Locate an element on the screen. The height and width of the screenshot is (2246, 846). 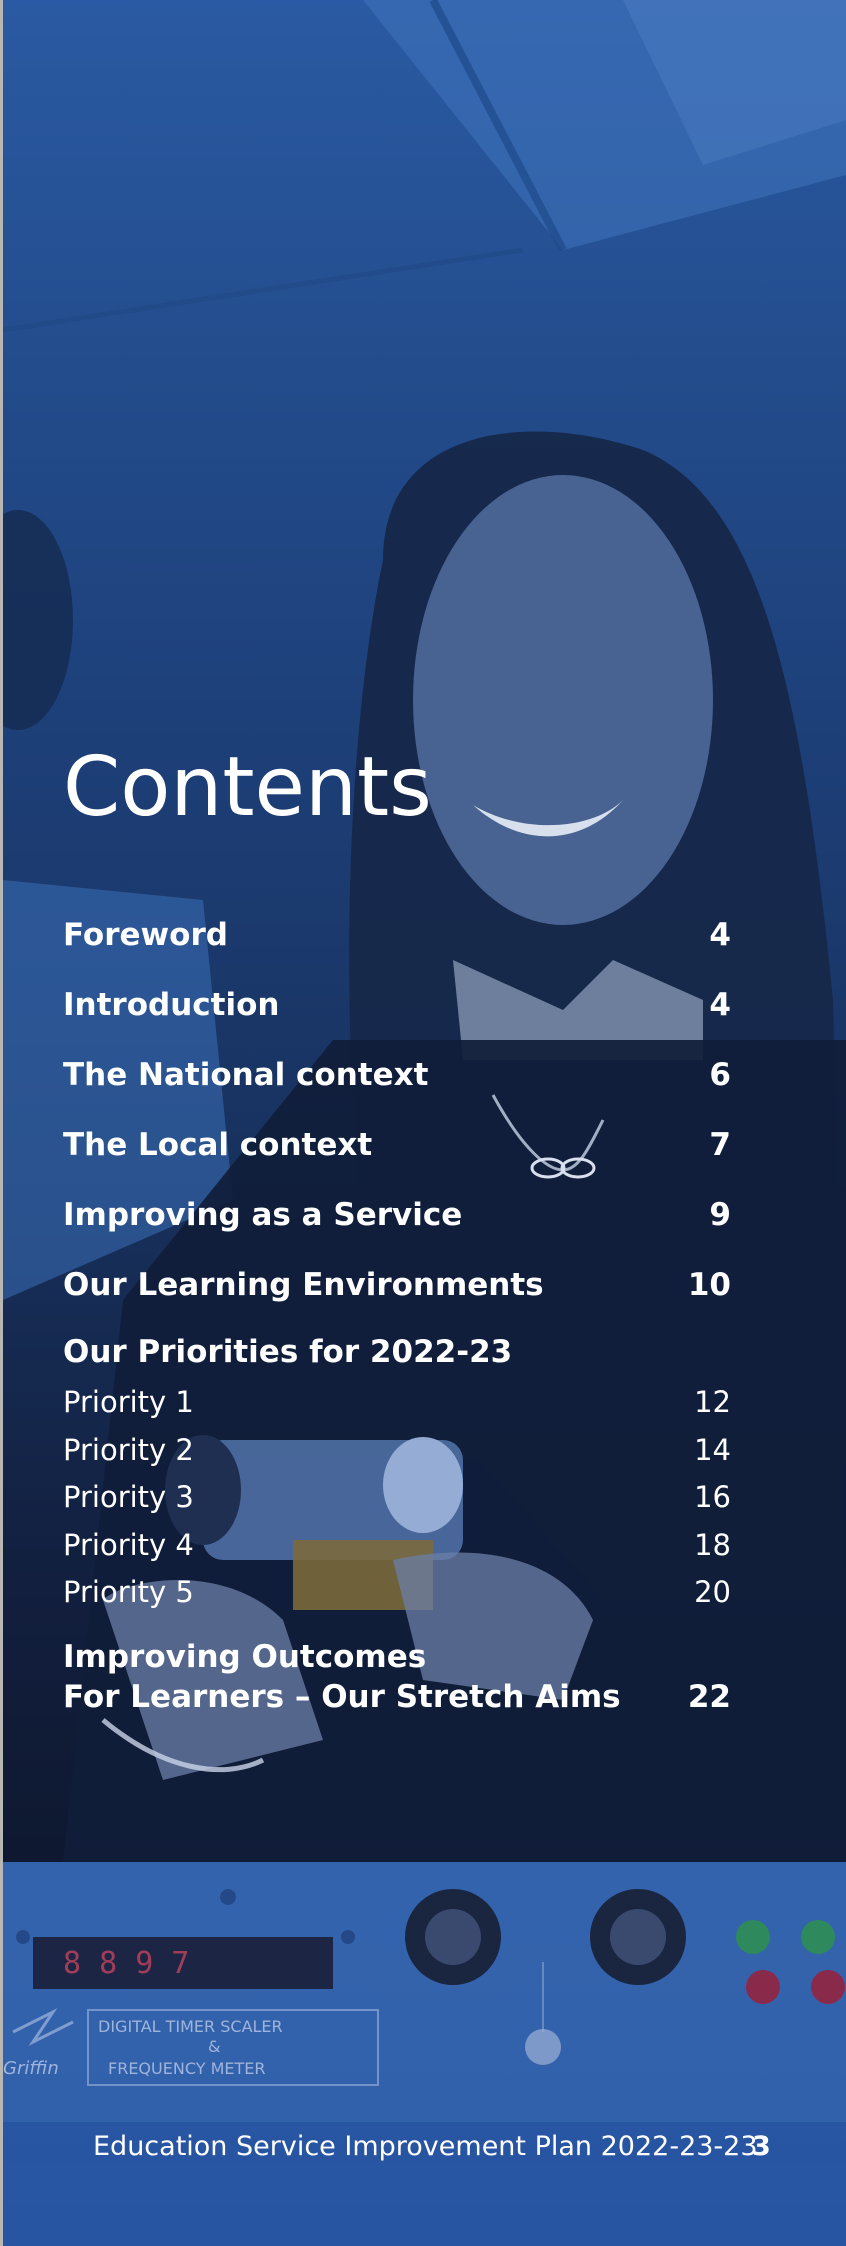
griffin-logo-text: Griffin is located at coordinates (31, 2068).